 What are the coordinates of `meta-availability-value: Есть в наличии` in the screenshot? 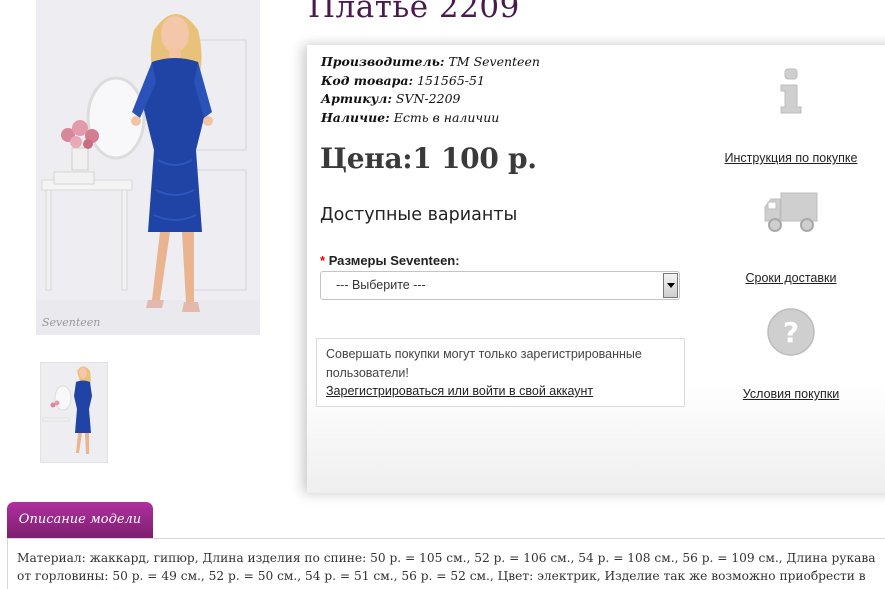 It's located at (446, 117).